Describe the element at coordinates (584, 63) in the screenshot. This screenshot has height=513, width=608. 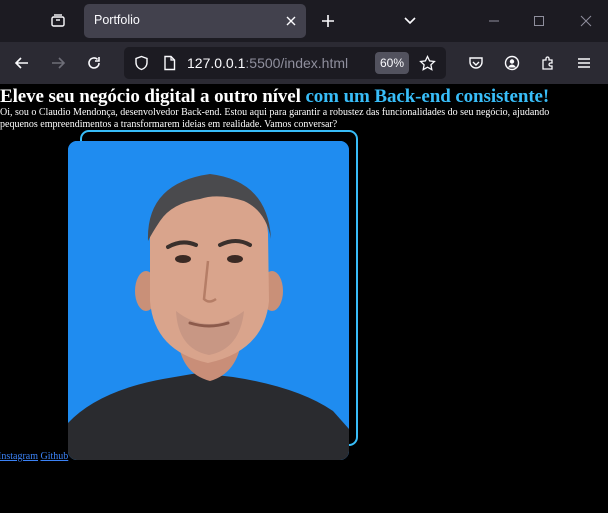
I see `hamburger-menu-icon` at that location.